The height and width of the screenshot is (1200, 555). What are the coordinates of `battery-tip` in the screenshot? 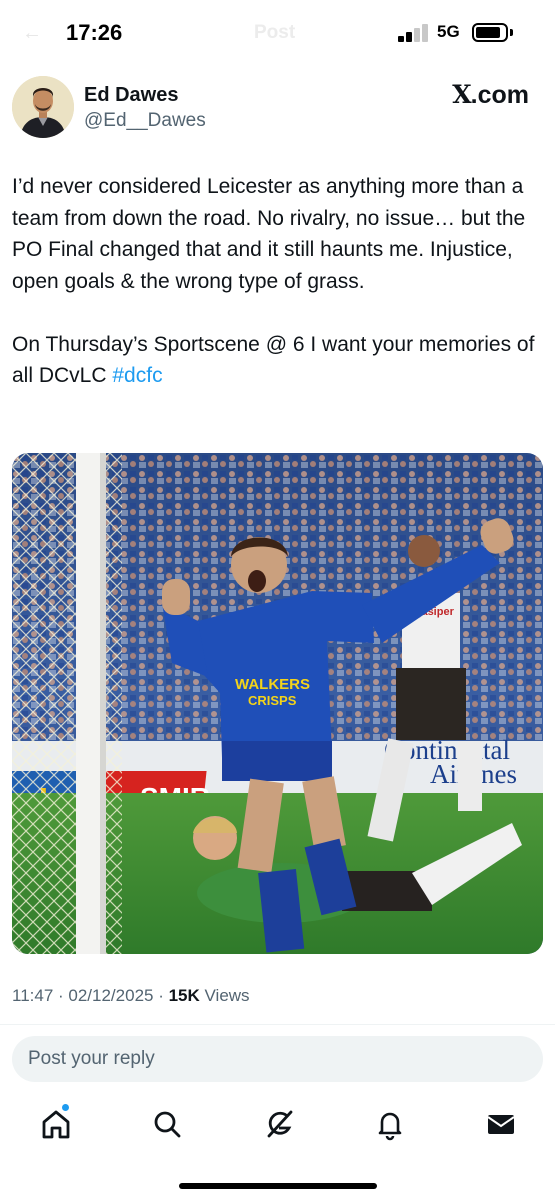 It's located at (511, 32).